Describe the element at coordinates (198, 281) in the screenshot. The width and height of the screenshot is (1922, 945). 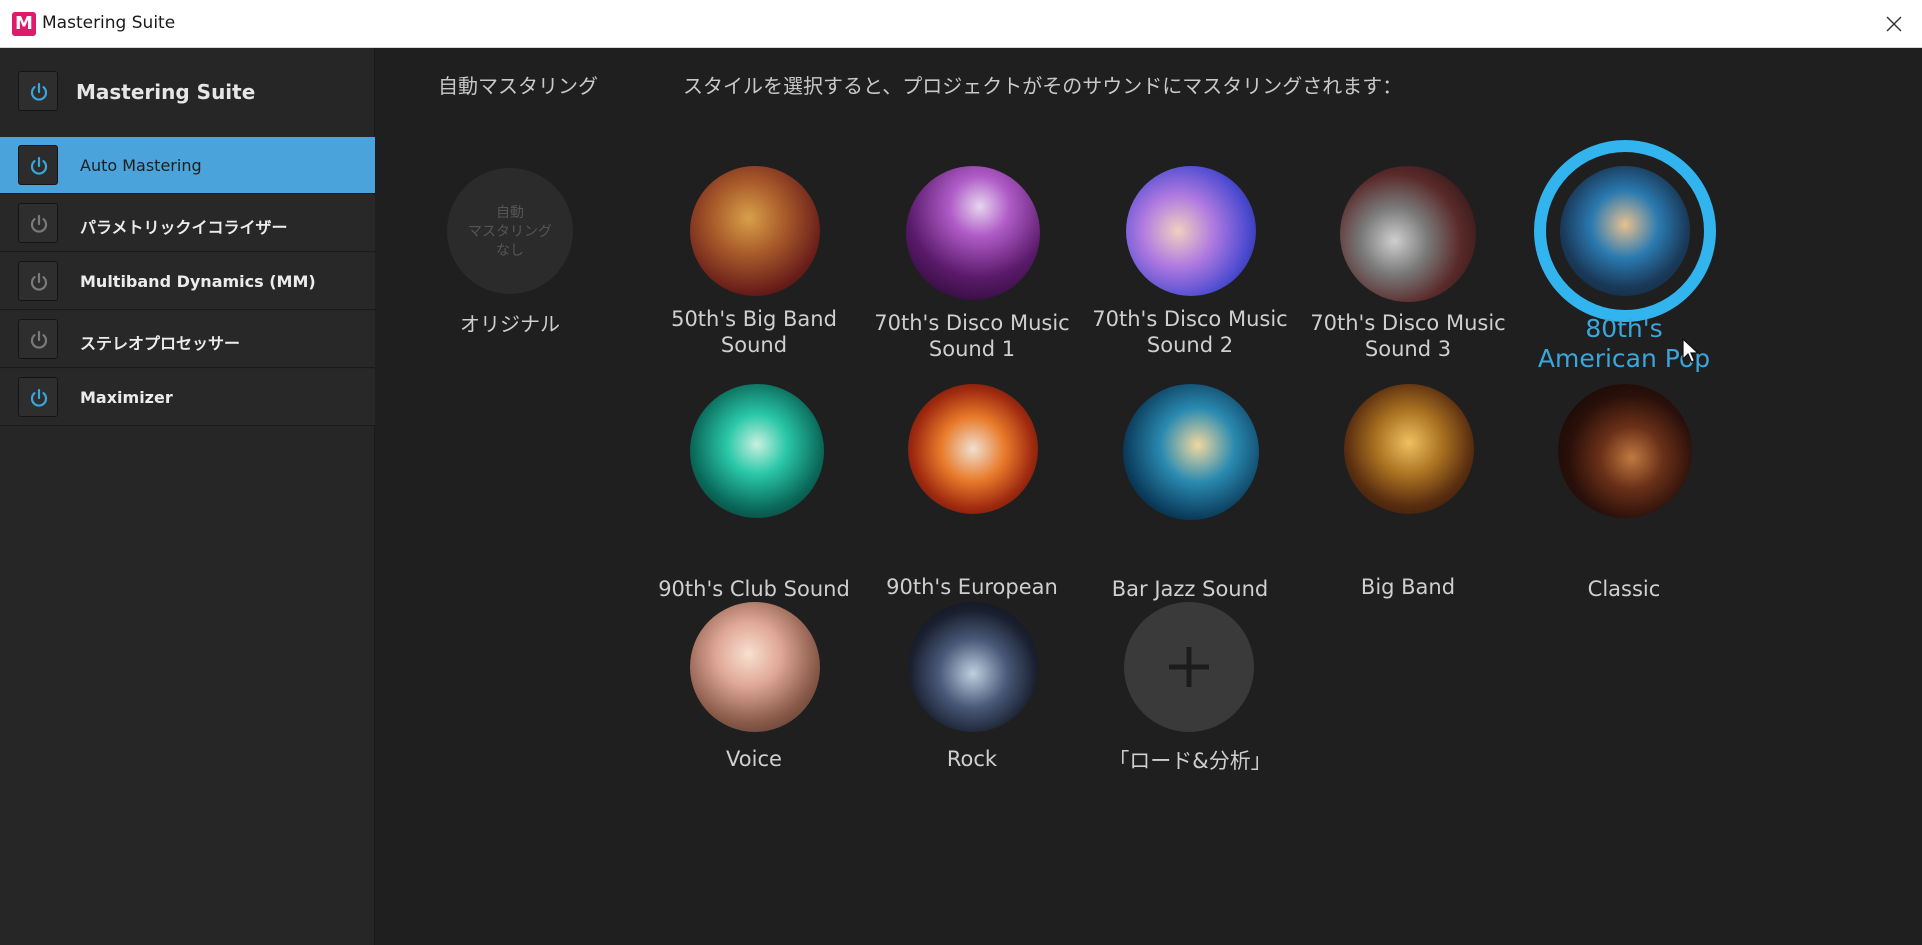
I see `sidebar-item-label: Multiband Dynamics (MM)` at that location.